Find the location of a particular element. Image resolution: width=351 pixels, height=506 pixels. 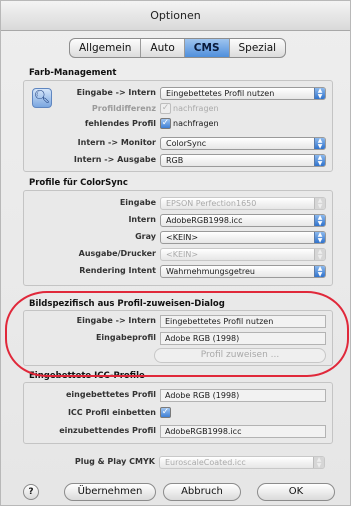

profildifferenz-checkbox: ✓ nachfragen is located at coordinates (189, 109).